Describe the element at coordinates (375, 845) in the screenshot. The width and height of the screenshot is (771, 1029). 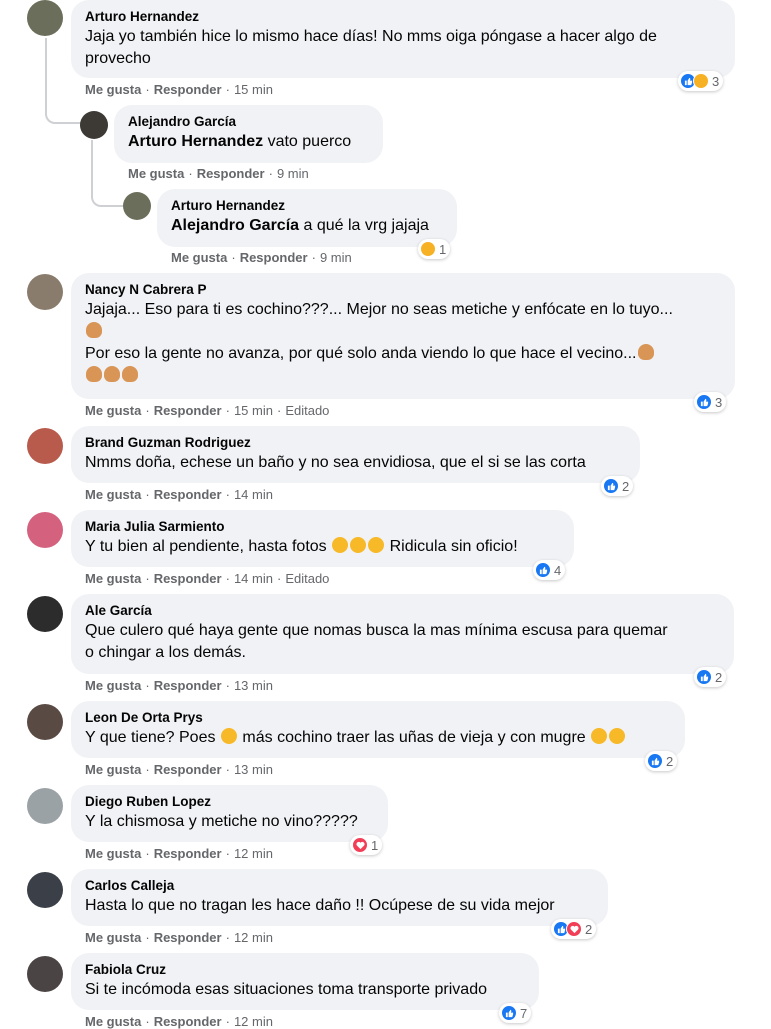
I see `reaction-count: 1` at that location.